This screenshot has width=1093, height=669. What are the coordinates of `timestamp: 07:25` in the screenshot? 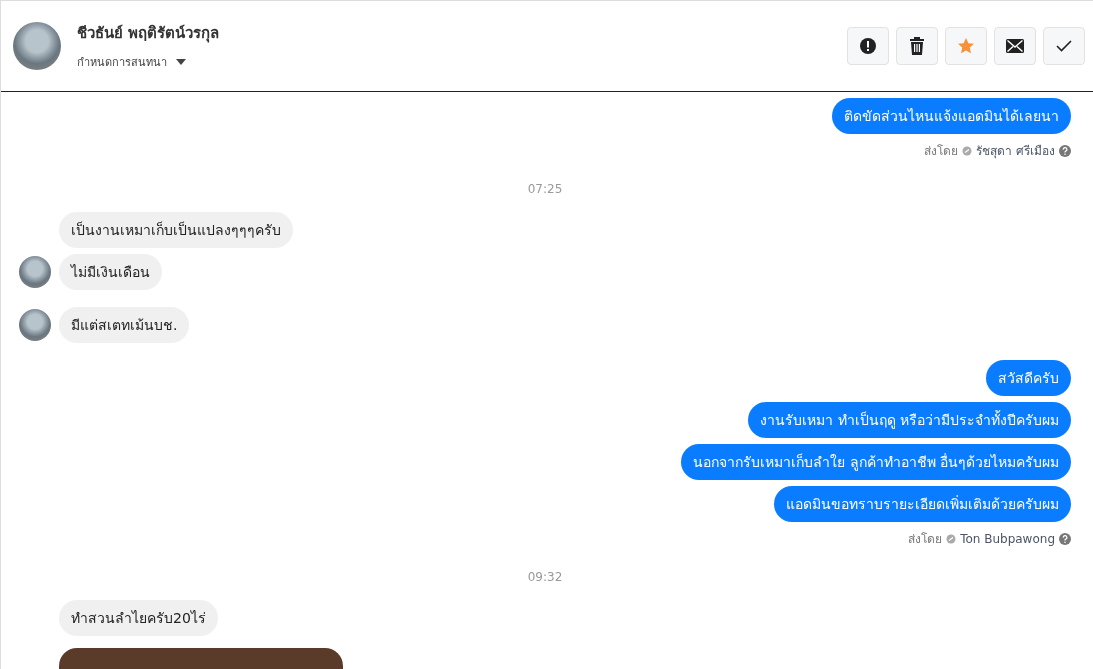 It's located at (545, 189).